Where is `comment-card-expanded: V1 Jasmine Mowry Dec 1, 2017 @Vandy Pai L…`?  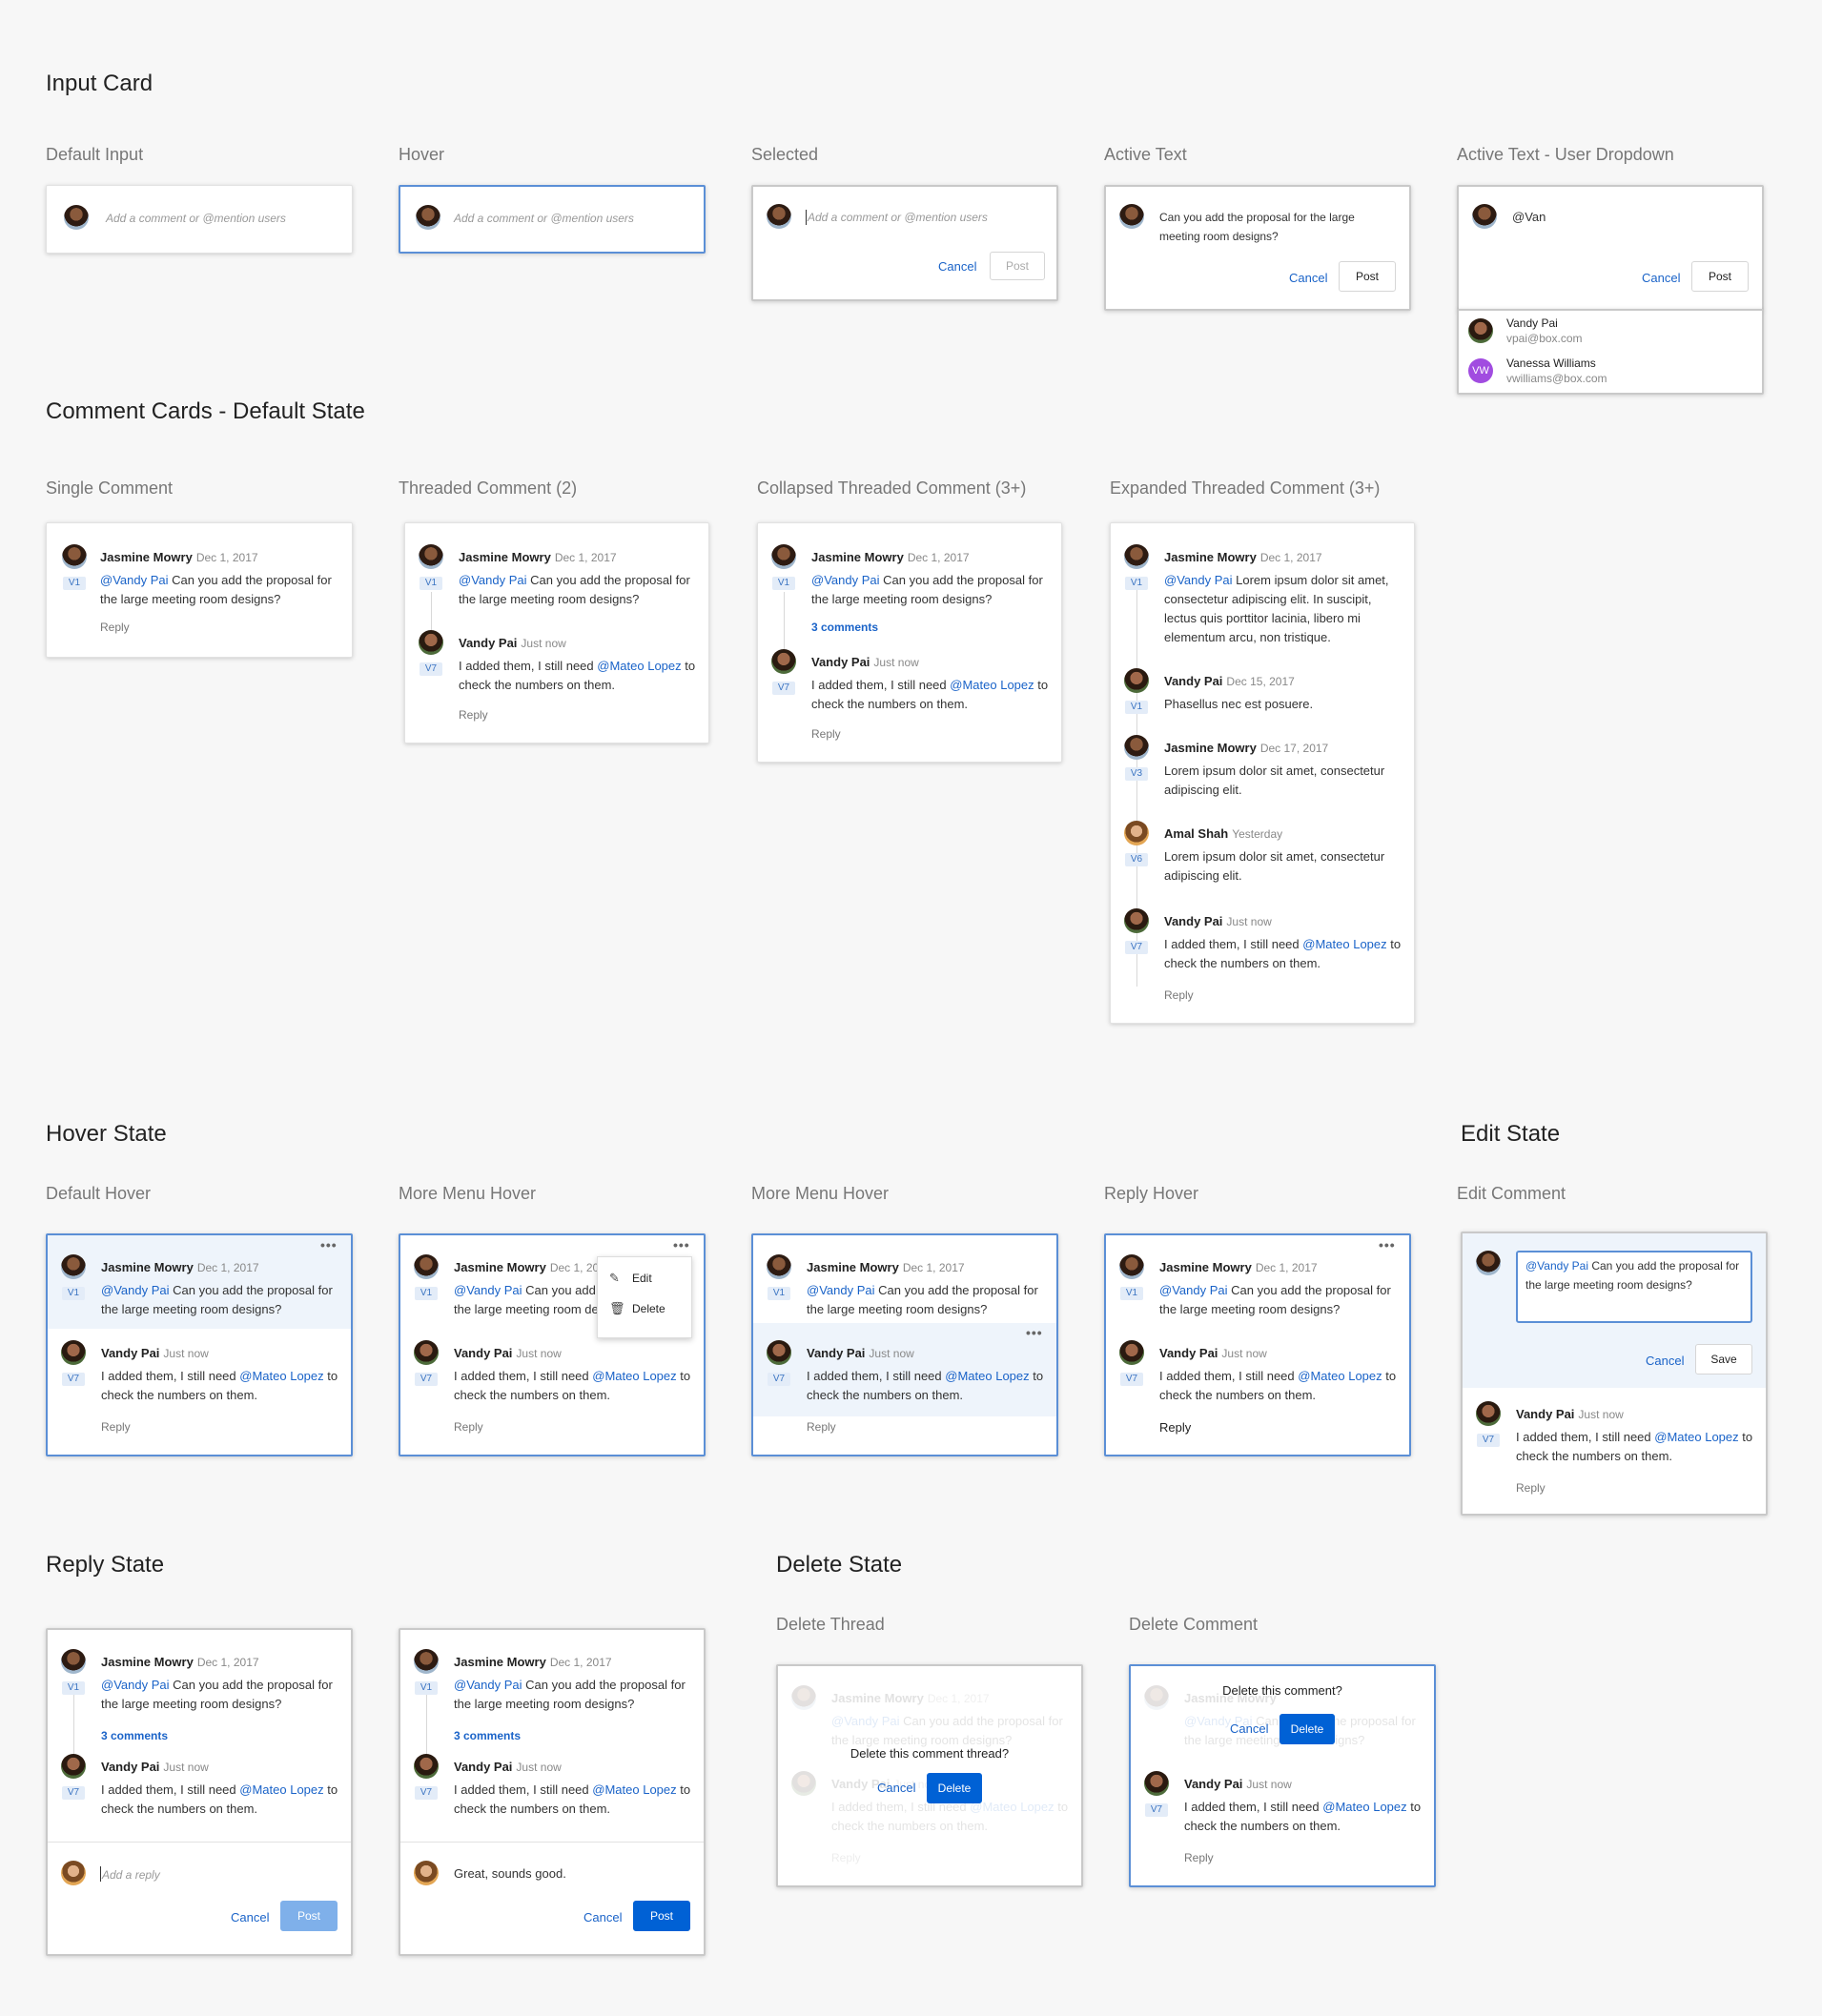
comment-card-expanded: V1 Jasmine Mowry Dec 1, 2017 @Vandy Pai L… is located at coordinates (1262, 773).